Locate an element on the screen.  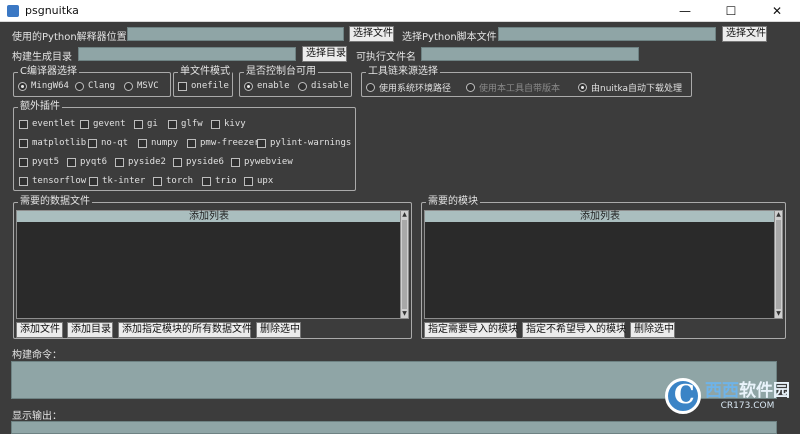
onefile-group: 单文件模式 onefile is located at coordinates (203, 81).